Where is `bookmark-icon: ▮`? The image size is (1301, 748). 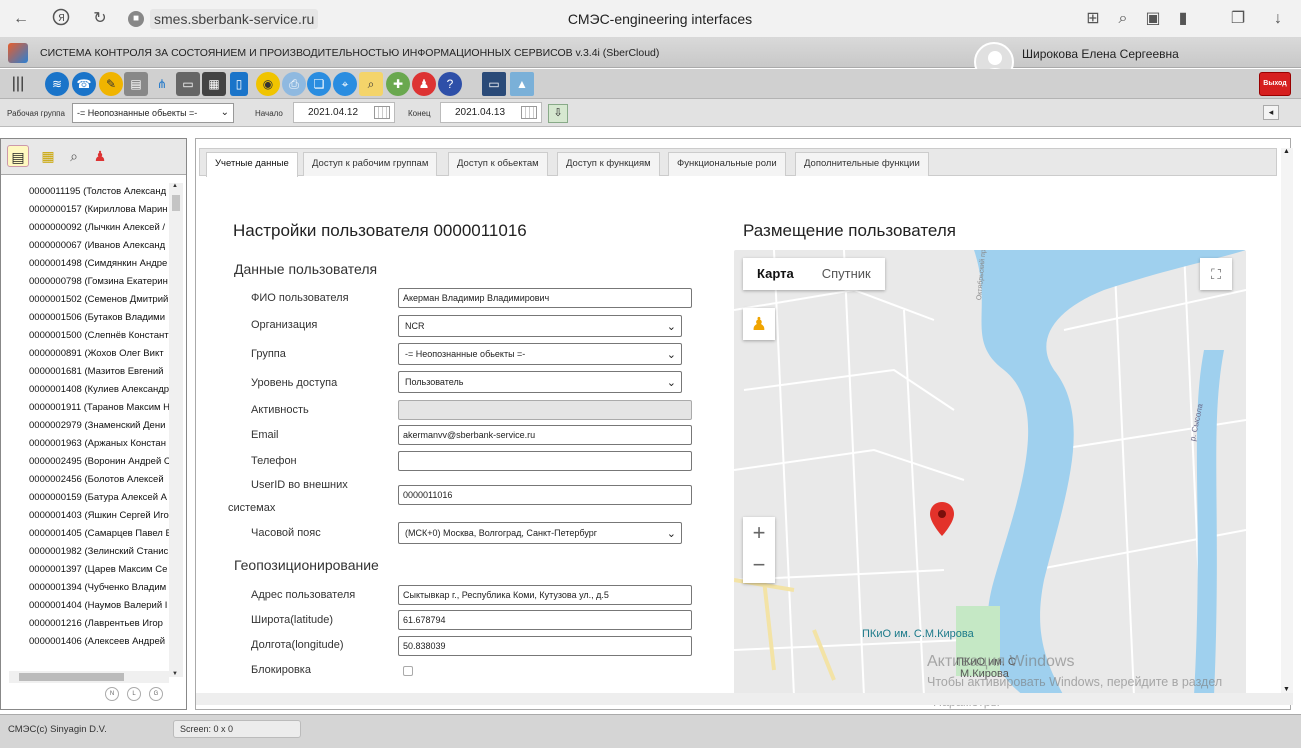
bookmark-icon: ▮ is located at coordinates (1183, 19).